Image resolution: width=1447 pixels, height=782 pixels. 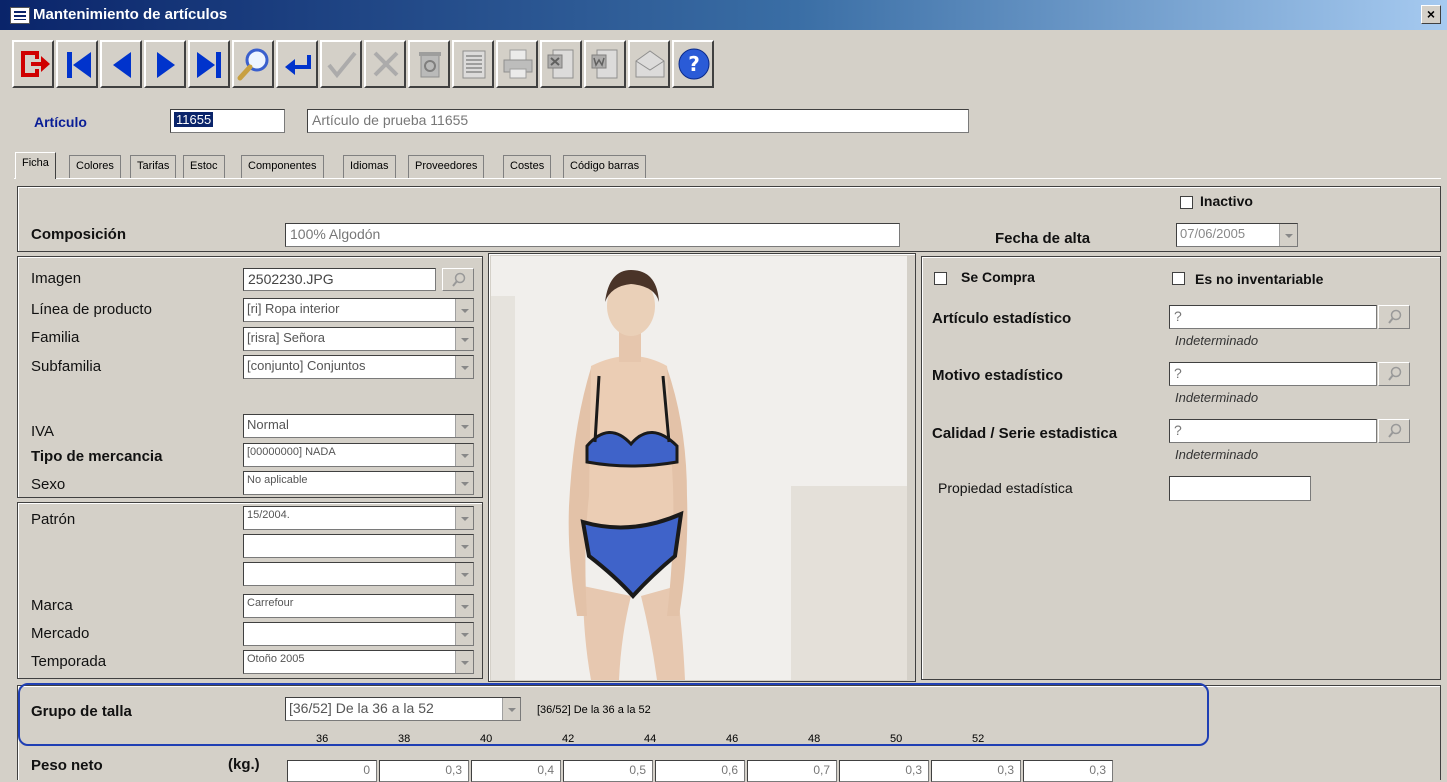 What do you see at coordinates (473, 64) in the screenshot?
I see `list-button` at bounding box center [473, 64].